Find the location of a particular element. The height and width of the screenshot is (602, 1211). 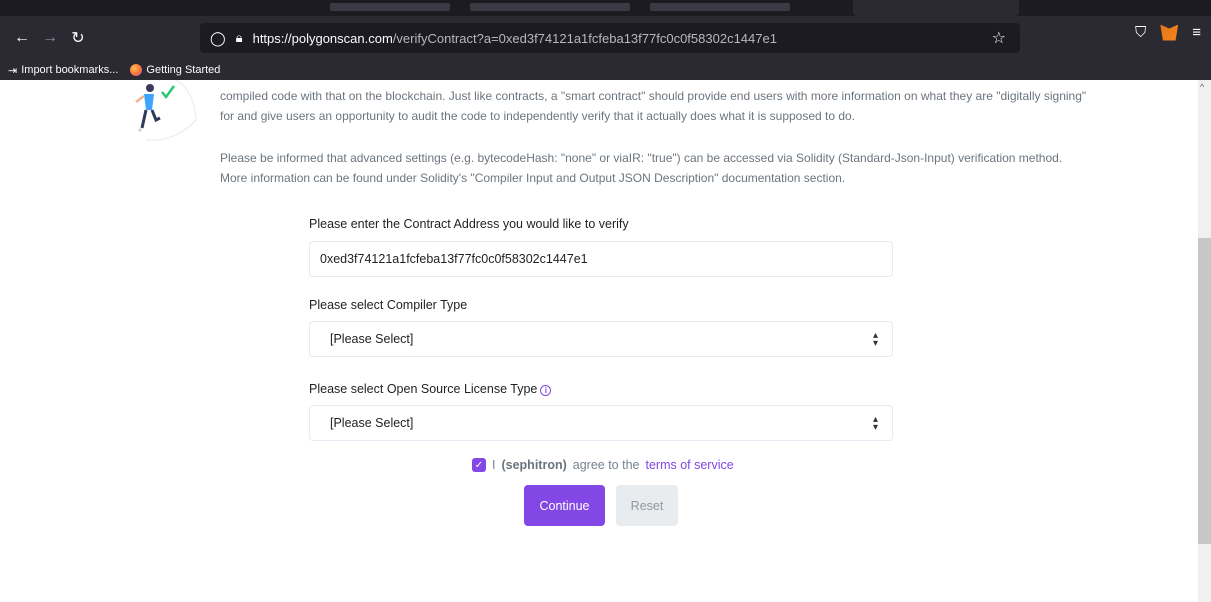

continue-button: Continue is located at coordinates (564, 505).